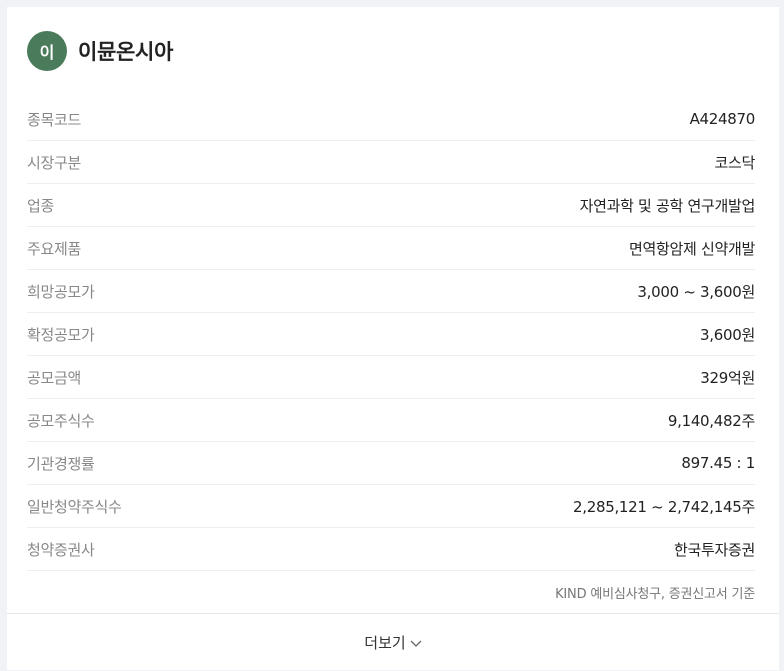  I want to click on row-label: 공모금액, so click(54, 377).